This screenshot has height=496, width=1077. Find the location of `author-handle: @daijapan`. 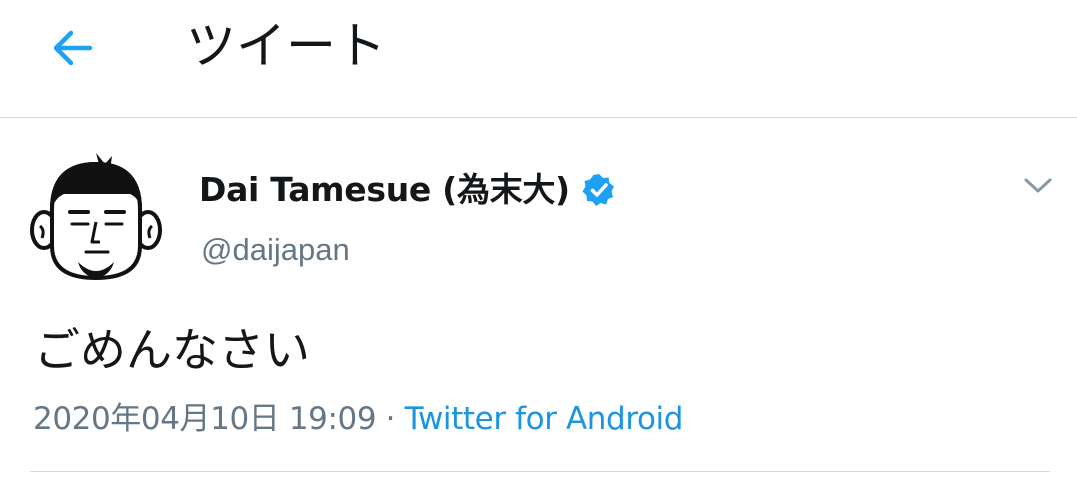

author-handle: @daijapan is located at coordinates (275, 250).